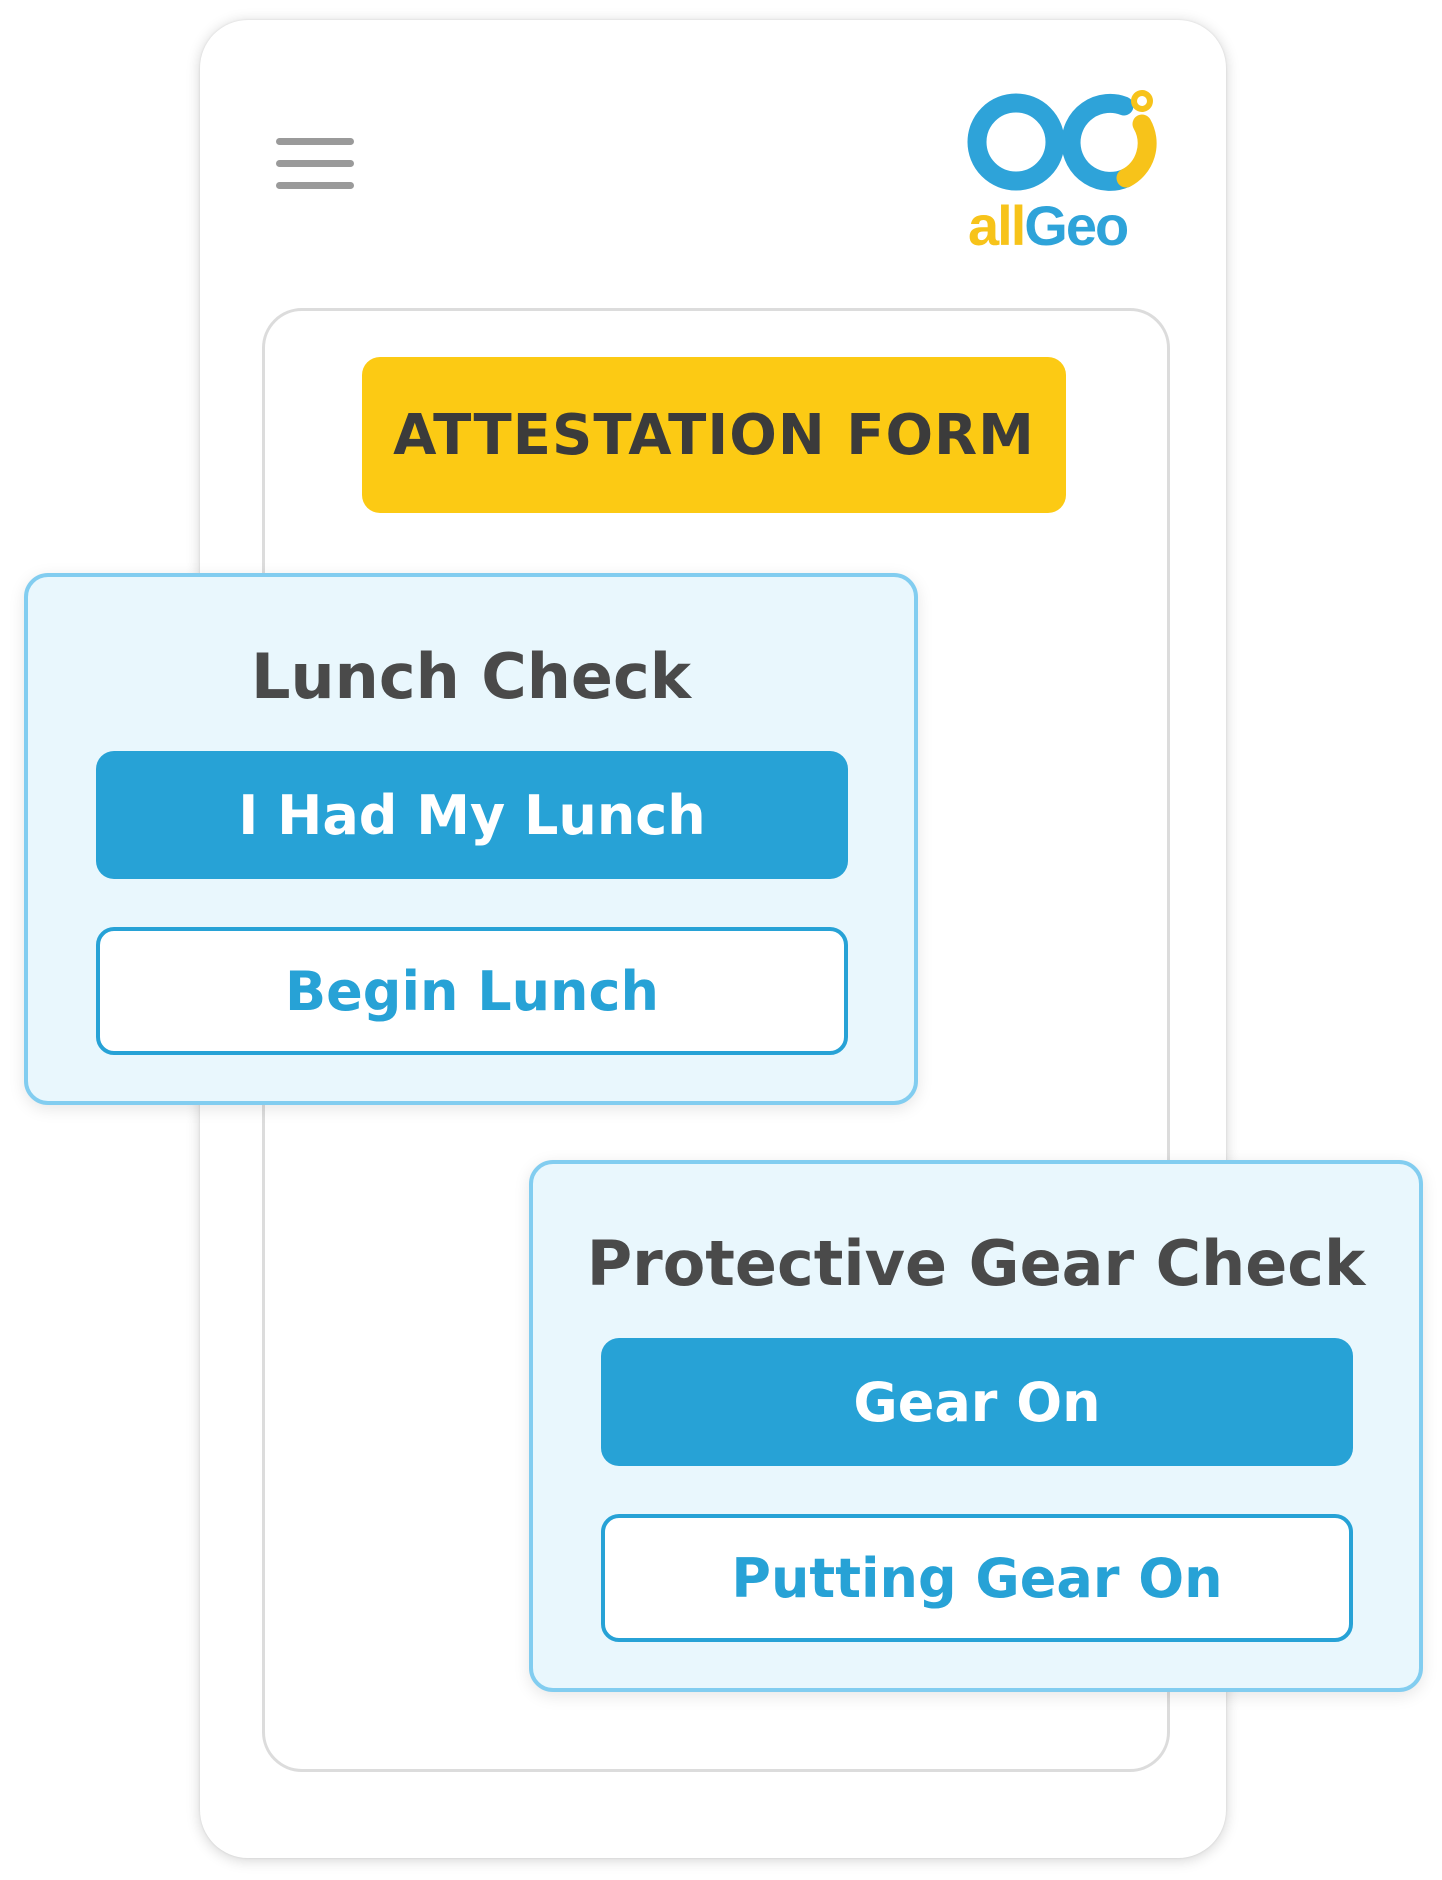 The width and height of the screenshot is (1442, 1880). I want to click on form-title: ATTESTATION FORM, so click(714, 435).